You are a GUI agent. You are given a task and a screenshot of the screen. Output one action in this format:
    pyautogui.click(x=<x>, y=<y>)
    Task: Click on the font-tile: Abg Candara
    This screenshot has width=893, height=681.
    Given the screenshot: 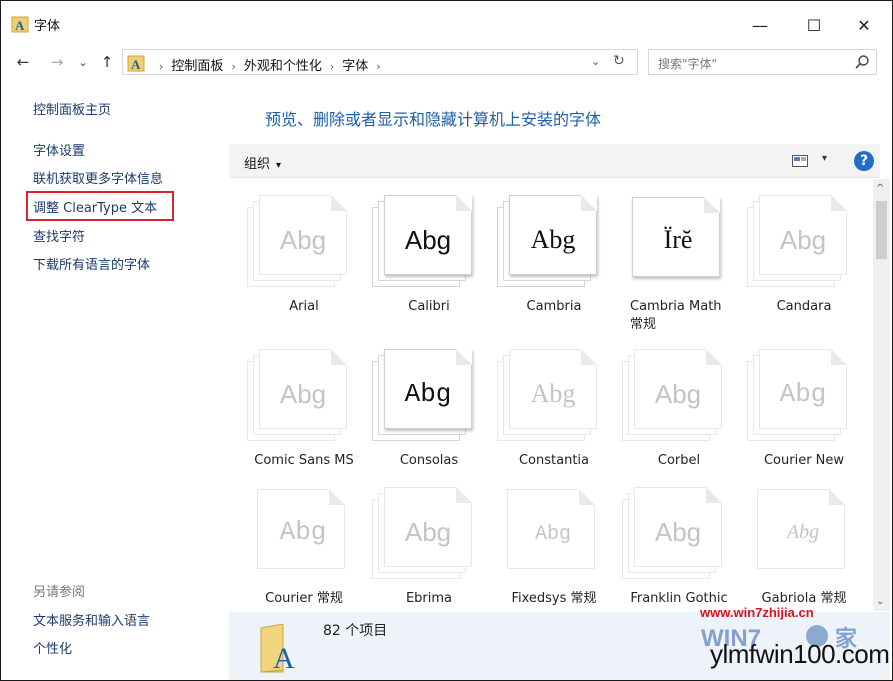 What is the action you would take?
    pyautogui.click(x=791, y=263)
    